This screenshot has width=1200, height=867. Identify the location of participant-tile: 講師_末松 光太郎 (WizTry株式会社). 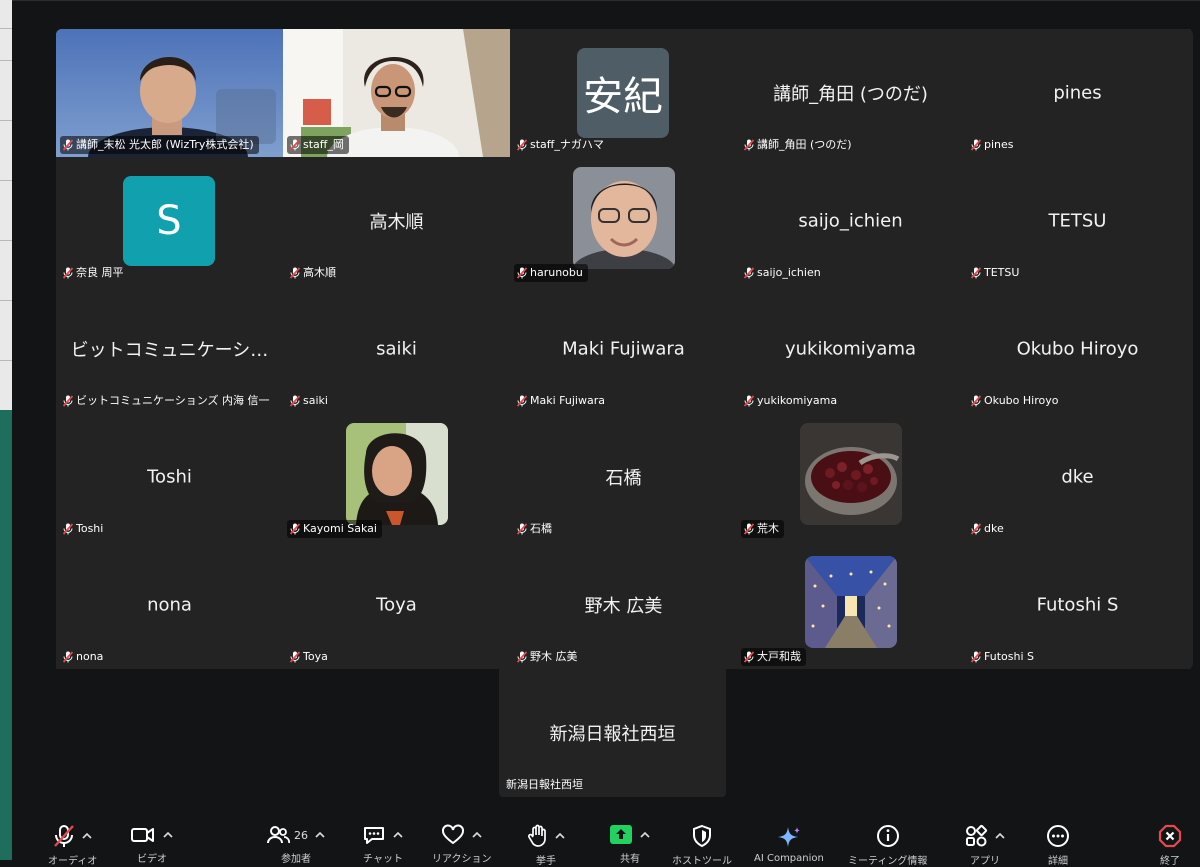
(169, 93).